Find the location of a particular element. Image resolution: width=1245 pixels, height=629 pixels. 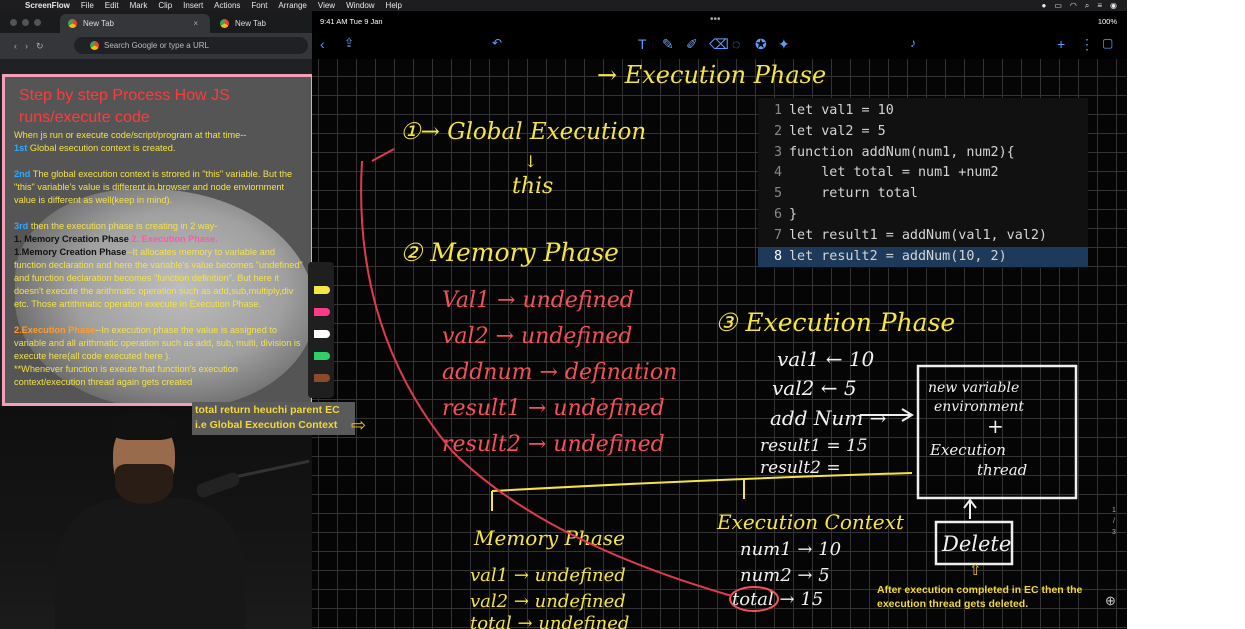

new-env-line: environment is located at coordinates (979, 407).